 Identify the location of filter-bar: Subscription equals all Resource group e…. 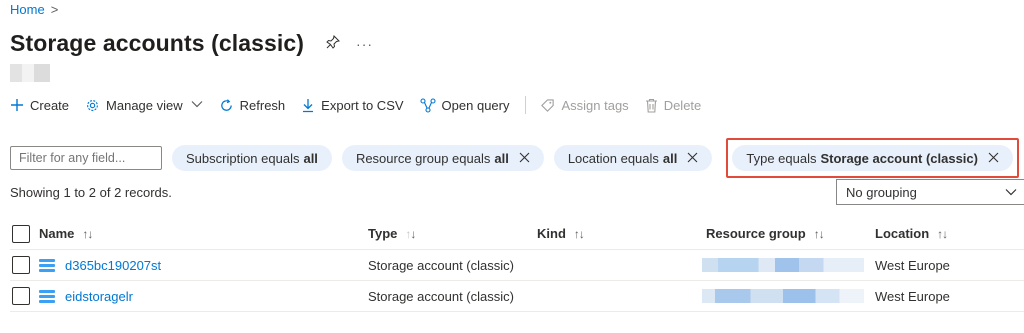
(514, 158).